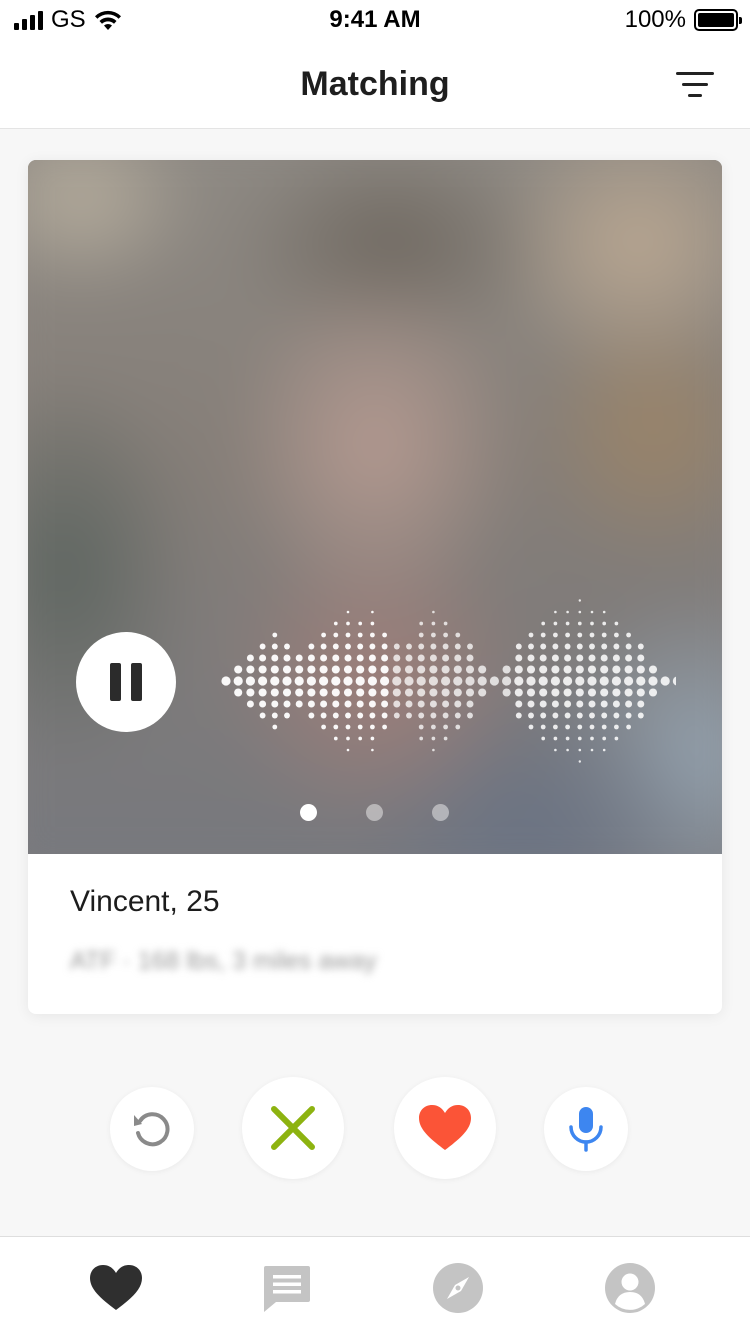 The width and height of the screenshot is (750, 1334). I want to click on tab-matching, so click(116, 1288).